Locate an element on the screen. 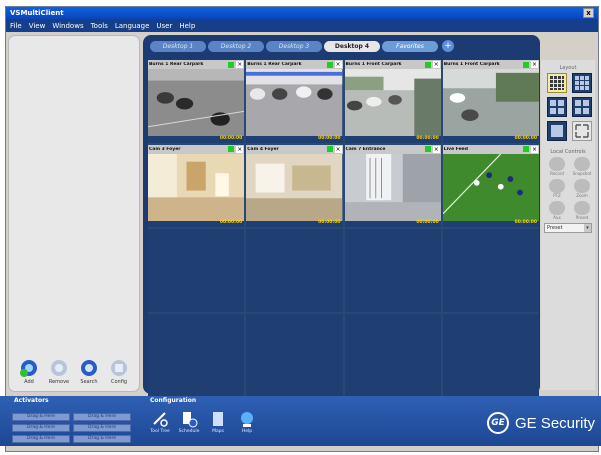 Image resolution: width=601 pixels, height=455 pixels. tab-desktop-3: Desktop 3 is located at coordinates (294, 46).